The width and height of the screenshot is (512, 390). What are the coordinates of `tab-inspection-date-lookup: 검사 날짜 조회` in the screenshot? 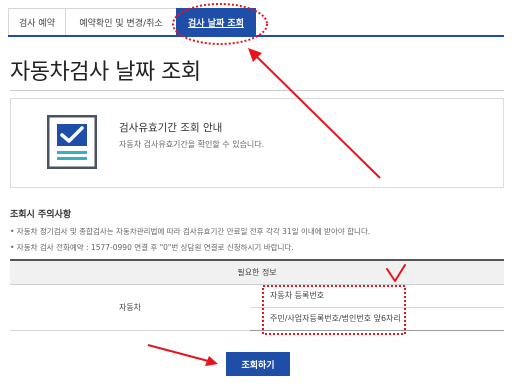 It's located at (216, 21).